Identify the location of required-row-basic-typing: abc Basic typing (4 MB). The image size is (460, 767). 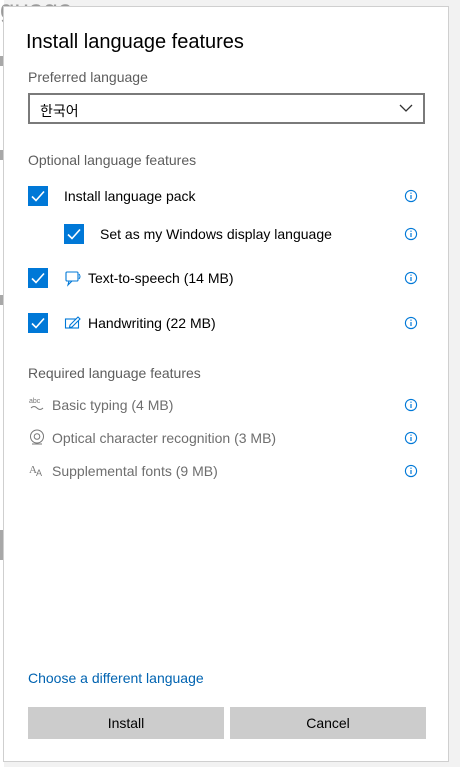
(227, 406).